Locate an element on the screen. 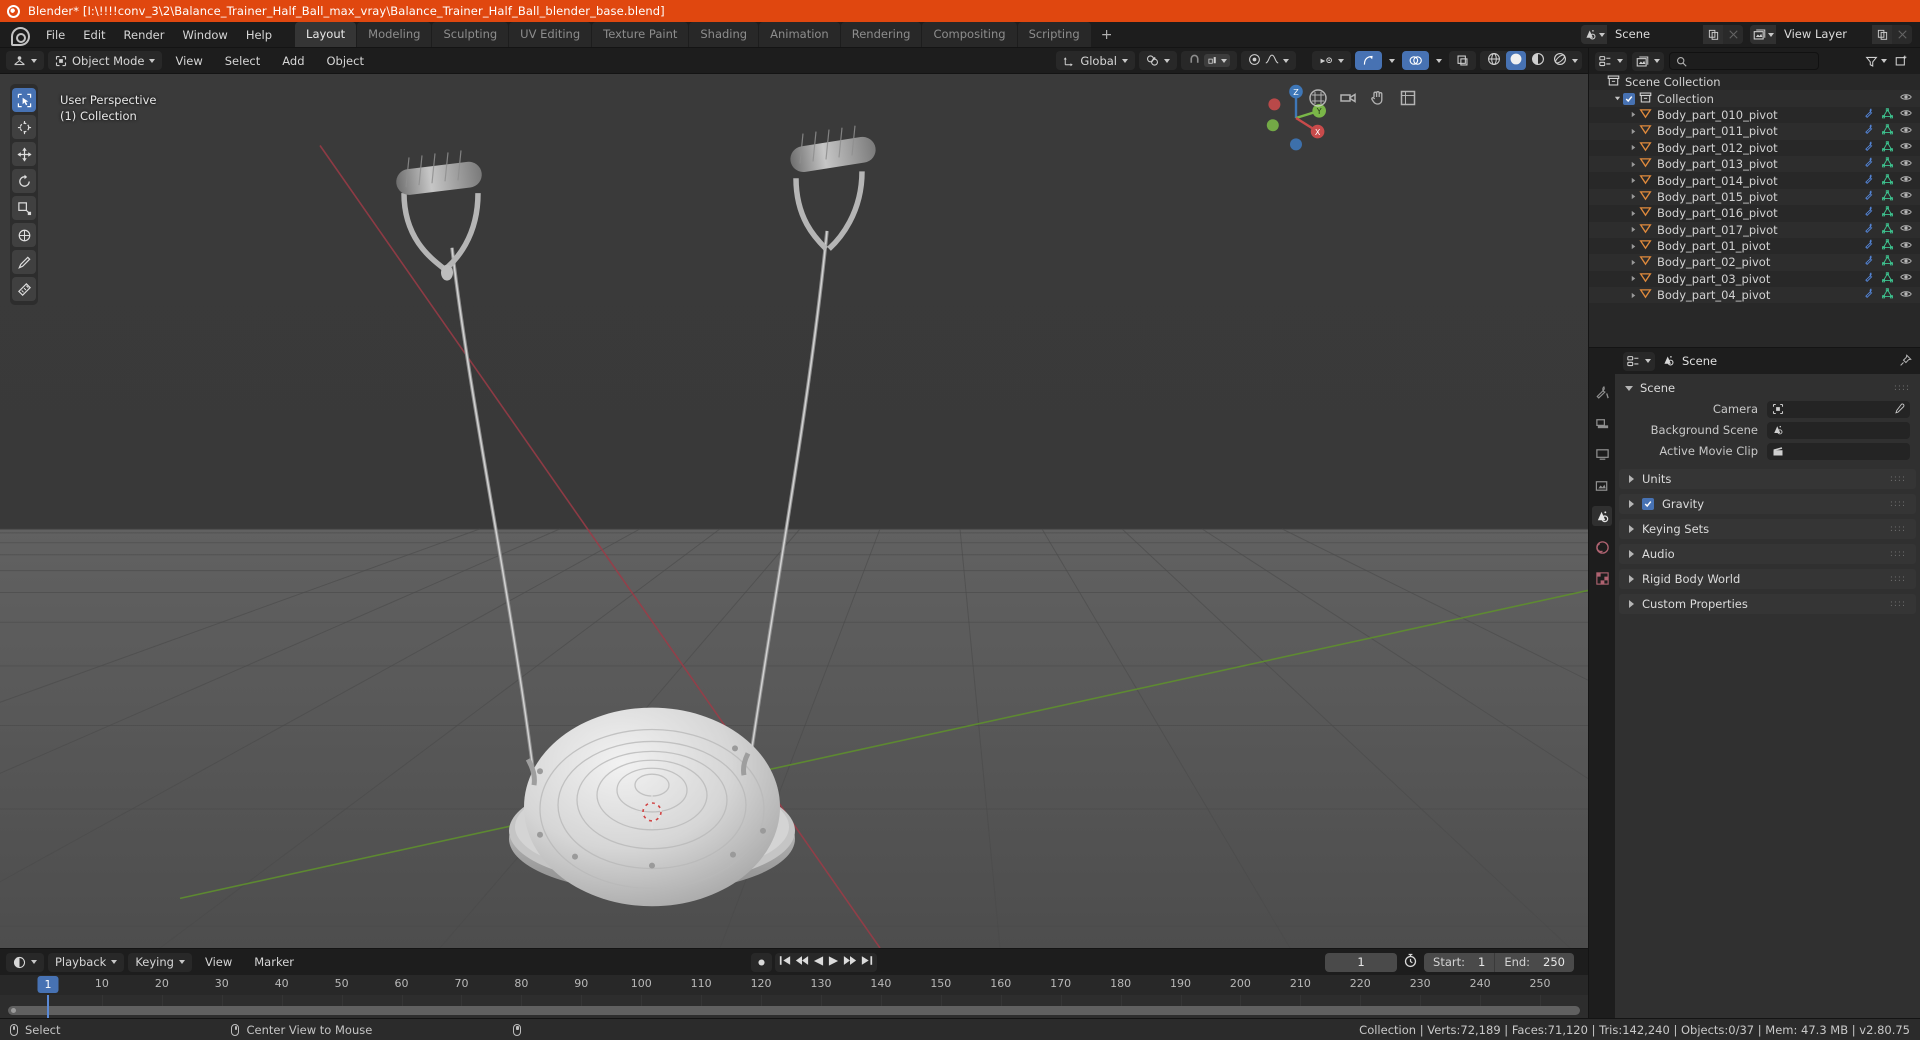  eyedropper-icon is located at coordinates (1899, 409).